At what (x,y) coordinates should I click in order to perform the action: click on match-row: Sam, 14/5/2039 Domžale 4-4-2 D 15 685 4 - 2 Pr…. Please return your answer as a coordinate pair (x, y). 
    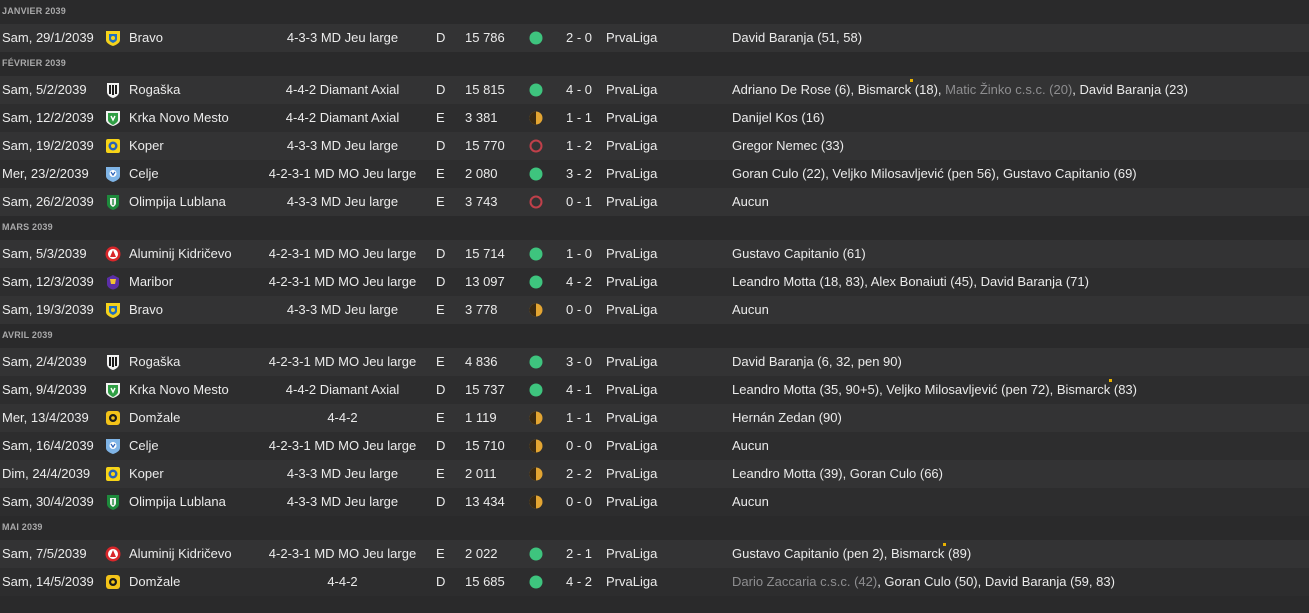
    Looking at the image, I should click on (654, 582).